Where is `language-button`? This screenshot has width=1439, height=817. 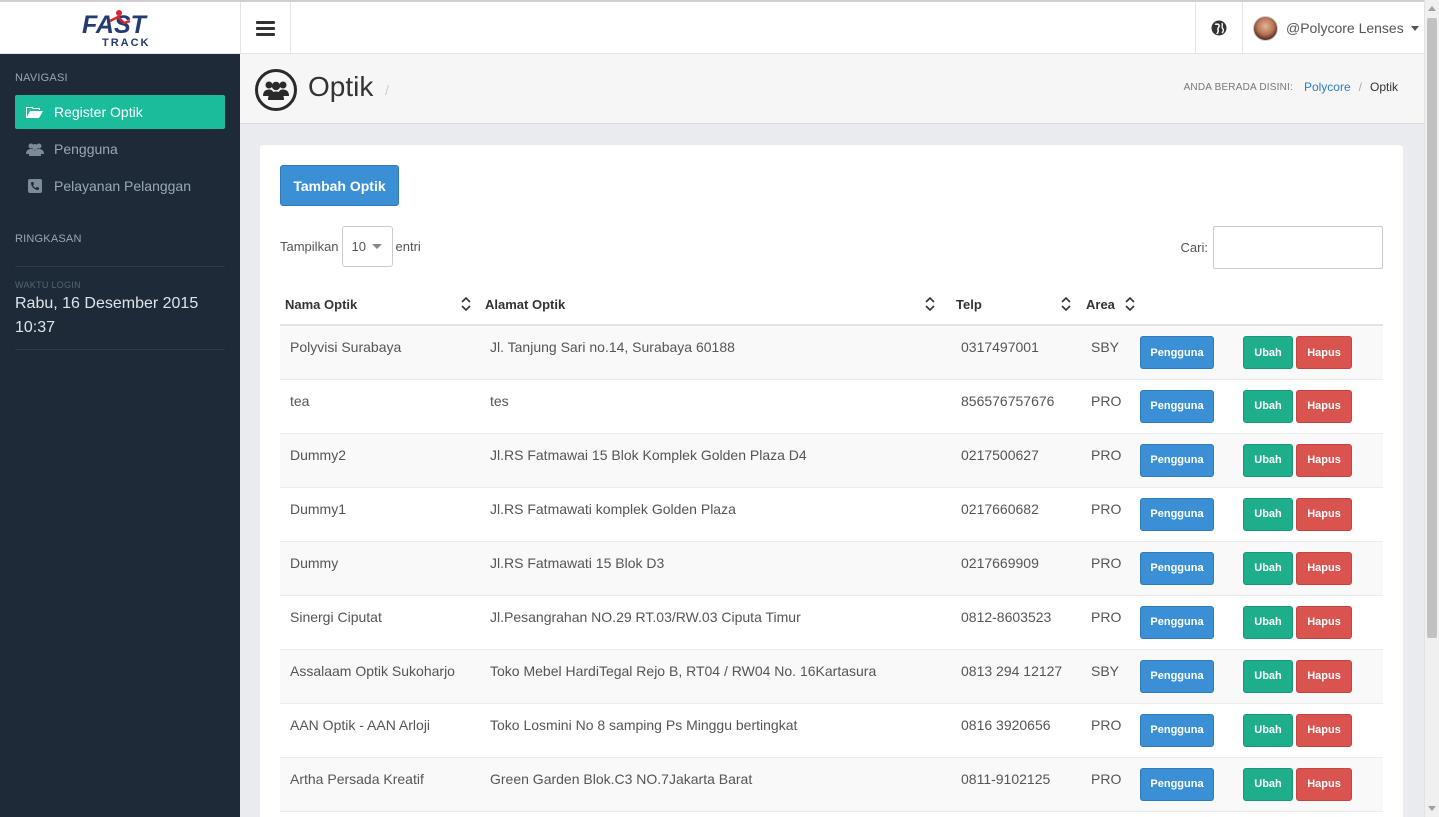 language-button is located at coordinates (1219, 28).